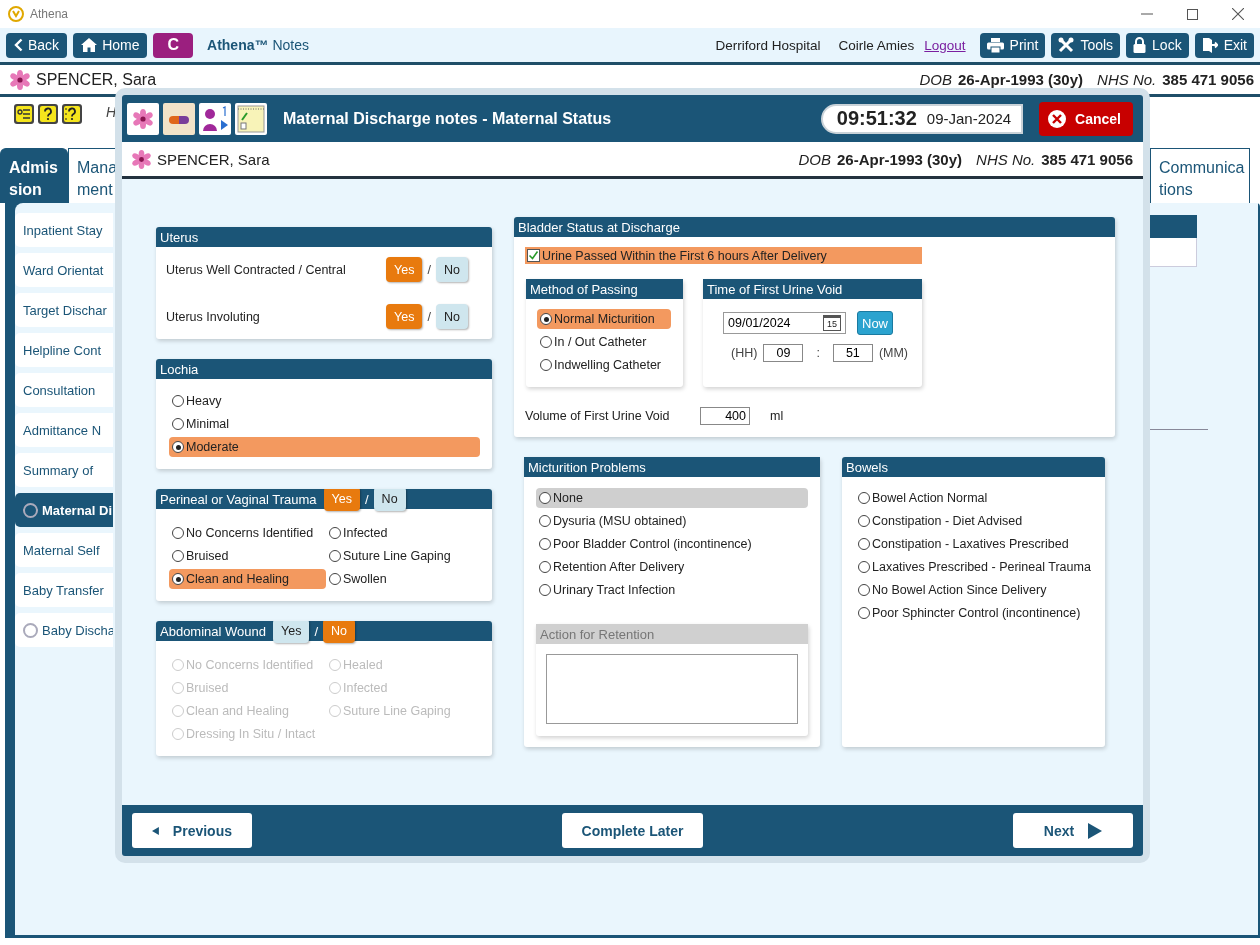 The height and width of the screenshot is (945, 1260). I want to click on app-name: Athena™ Notes, so click(258, 45).